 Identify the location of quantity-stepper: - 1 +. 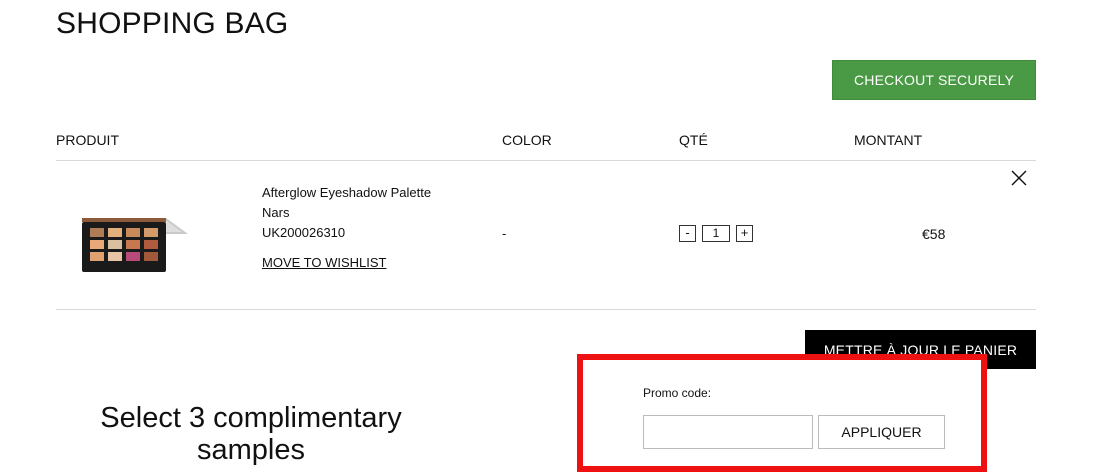
(716, 233).